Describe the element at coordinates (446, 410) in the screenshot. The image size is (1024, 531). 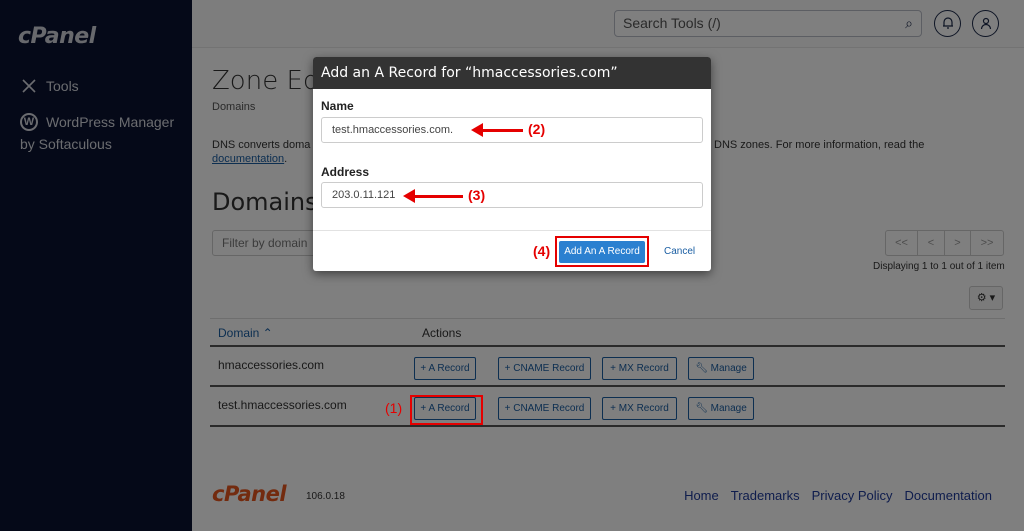
I see `annotation-highlight-box` at that location.